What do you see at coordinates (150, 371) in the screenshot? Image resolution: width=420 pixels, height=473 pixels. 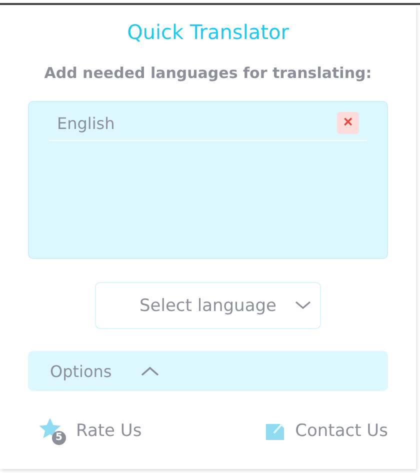 I see `chevron-up-icon` at bounding box center [150, 371].